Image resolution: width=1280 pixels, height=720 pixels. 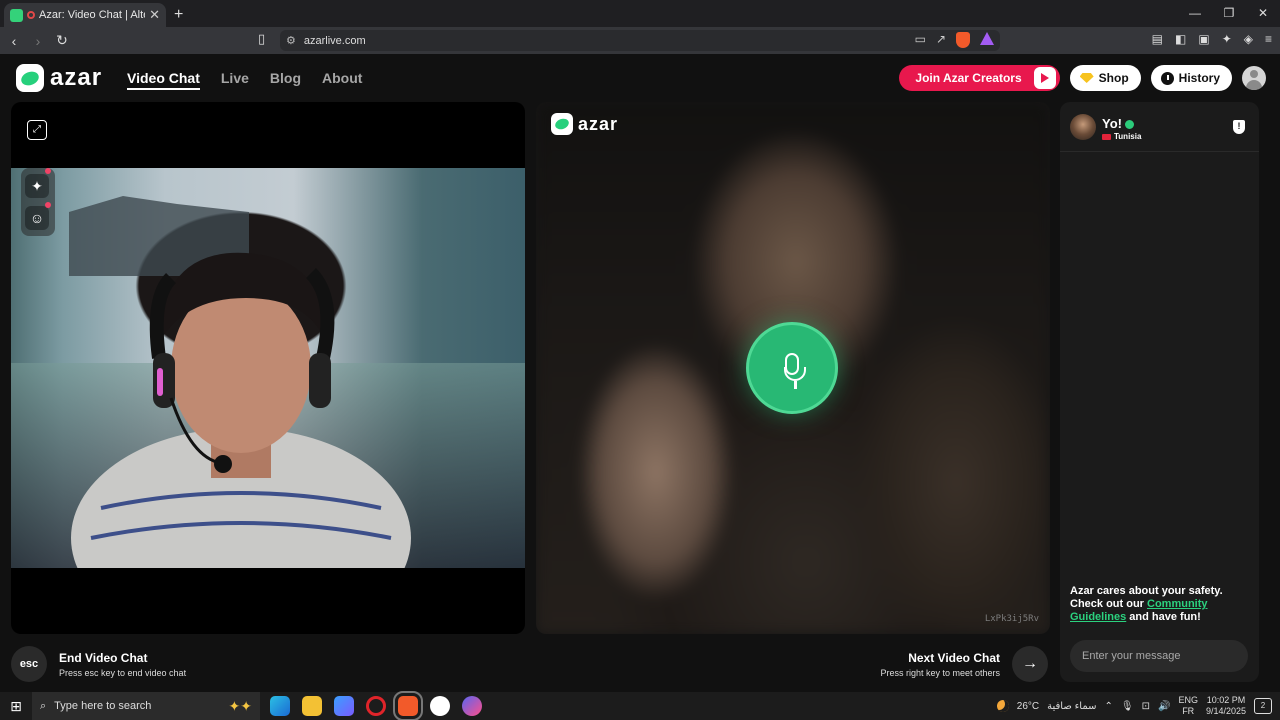 What do you see at coordinates (1248, 39) in the screenshot?
I see `vpn-icon: ◈` at bounding box center [1248, 39].